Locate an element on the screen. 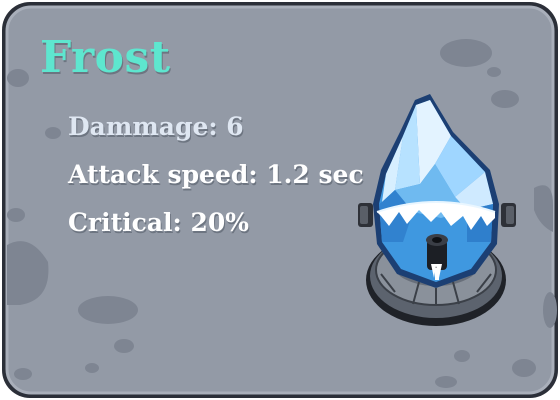 This screenshot has width=560, height=400. attack-speed-stat: Attack speed: 1.2 sec is located at coordinates (216, 174).